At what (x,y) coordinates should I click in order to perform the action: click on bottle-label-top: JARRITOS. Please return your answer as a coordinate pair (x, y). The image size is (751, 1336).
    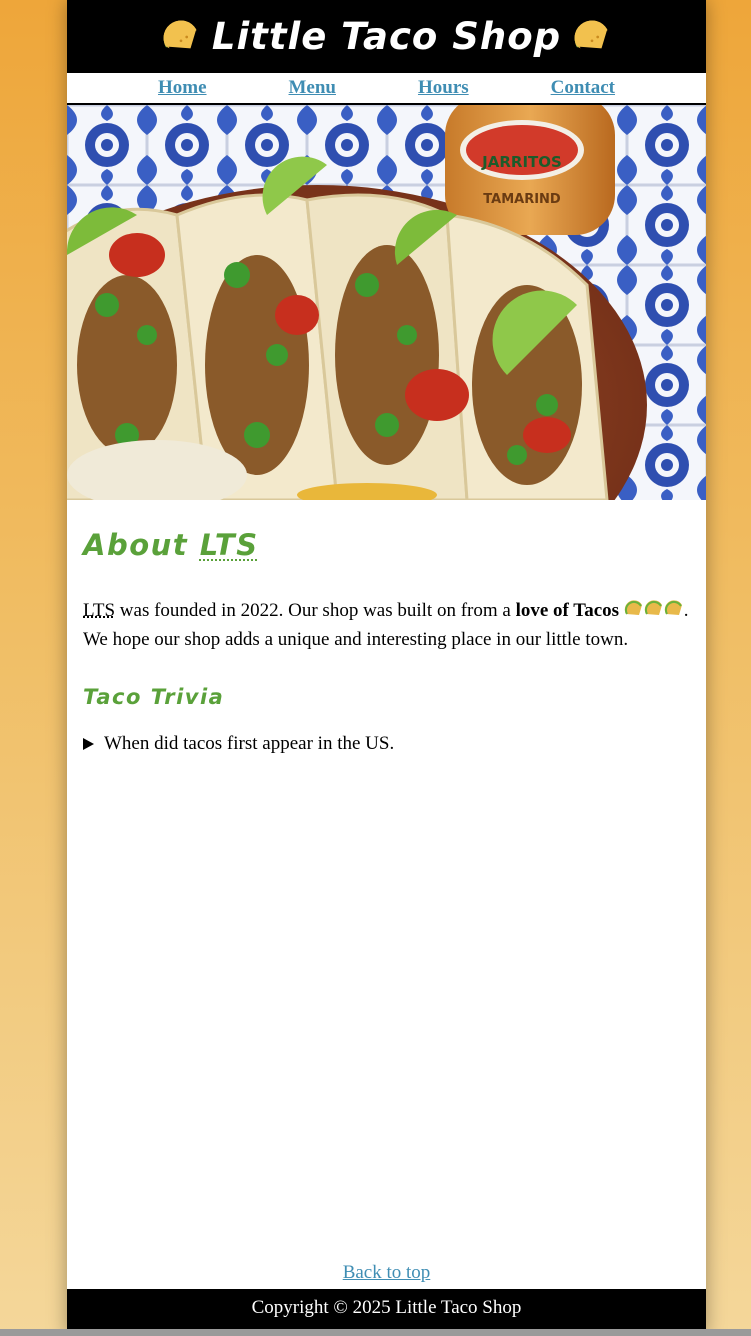
    Looking at the image, I should click on (521, 162).